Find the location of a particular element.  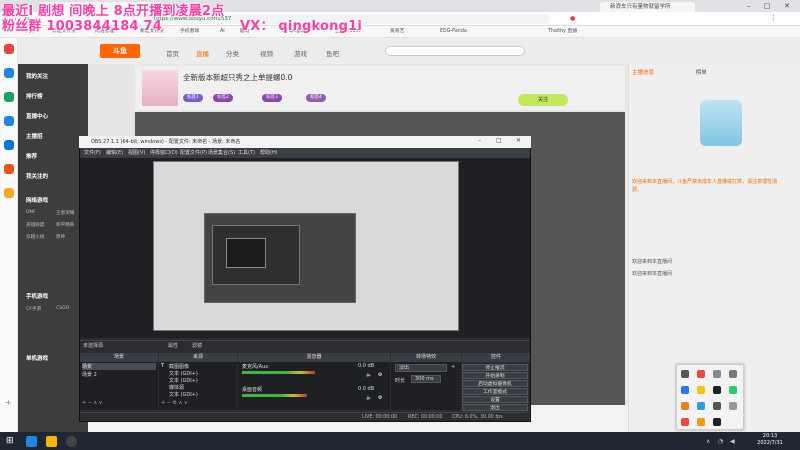

sidebar-section: 手机游戏 is located at coordinates (37, 296).